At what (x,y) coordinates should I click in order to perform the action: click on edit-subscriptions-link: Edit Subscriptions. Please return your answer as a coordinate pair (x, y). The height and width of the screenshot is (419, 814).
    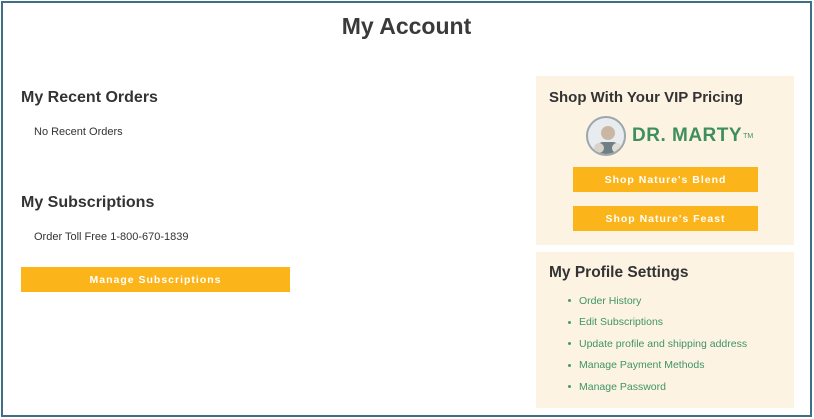
    Looking at the image, I should click on (621, 322).